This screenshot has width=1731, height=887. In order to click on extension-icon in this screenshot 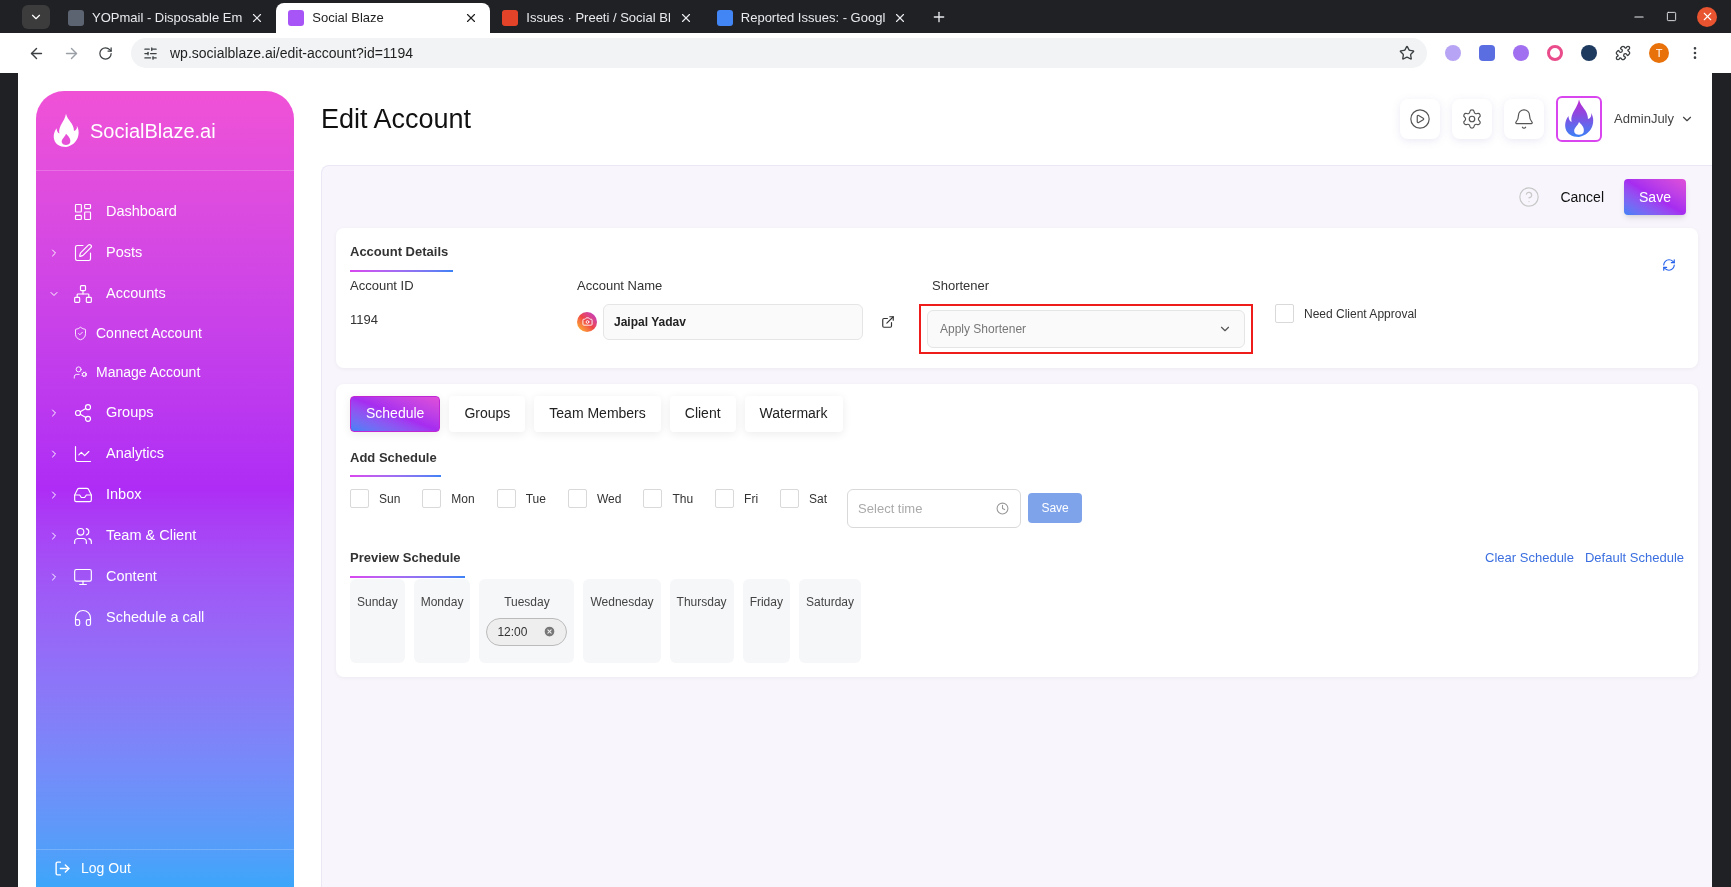, I will do `click(1589, 53)`.